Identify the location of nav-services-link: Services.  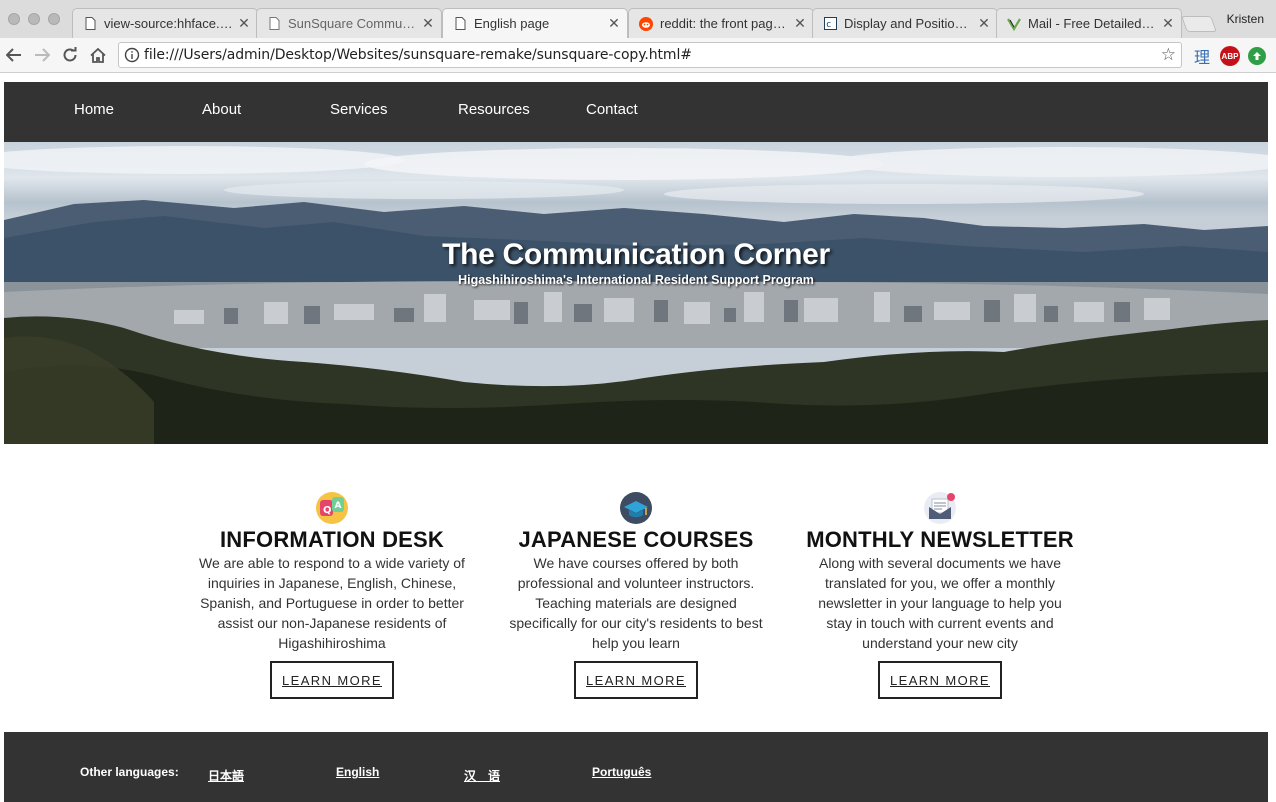
(359, 110).